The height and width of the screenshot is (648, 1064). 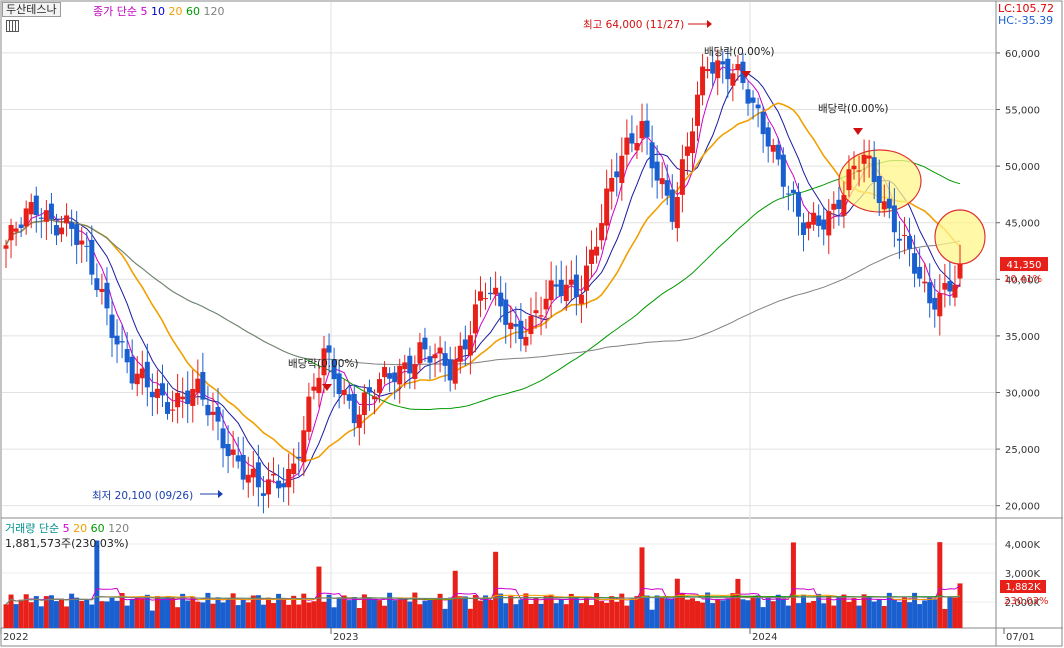 What do you see at coordinates (115, 11) in the screenshot?
I see `ma-label: 종가 단순` at bounding box center [115, 11].